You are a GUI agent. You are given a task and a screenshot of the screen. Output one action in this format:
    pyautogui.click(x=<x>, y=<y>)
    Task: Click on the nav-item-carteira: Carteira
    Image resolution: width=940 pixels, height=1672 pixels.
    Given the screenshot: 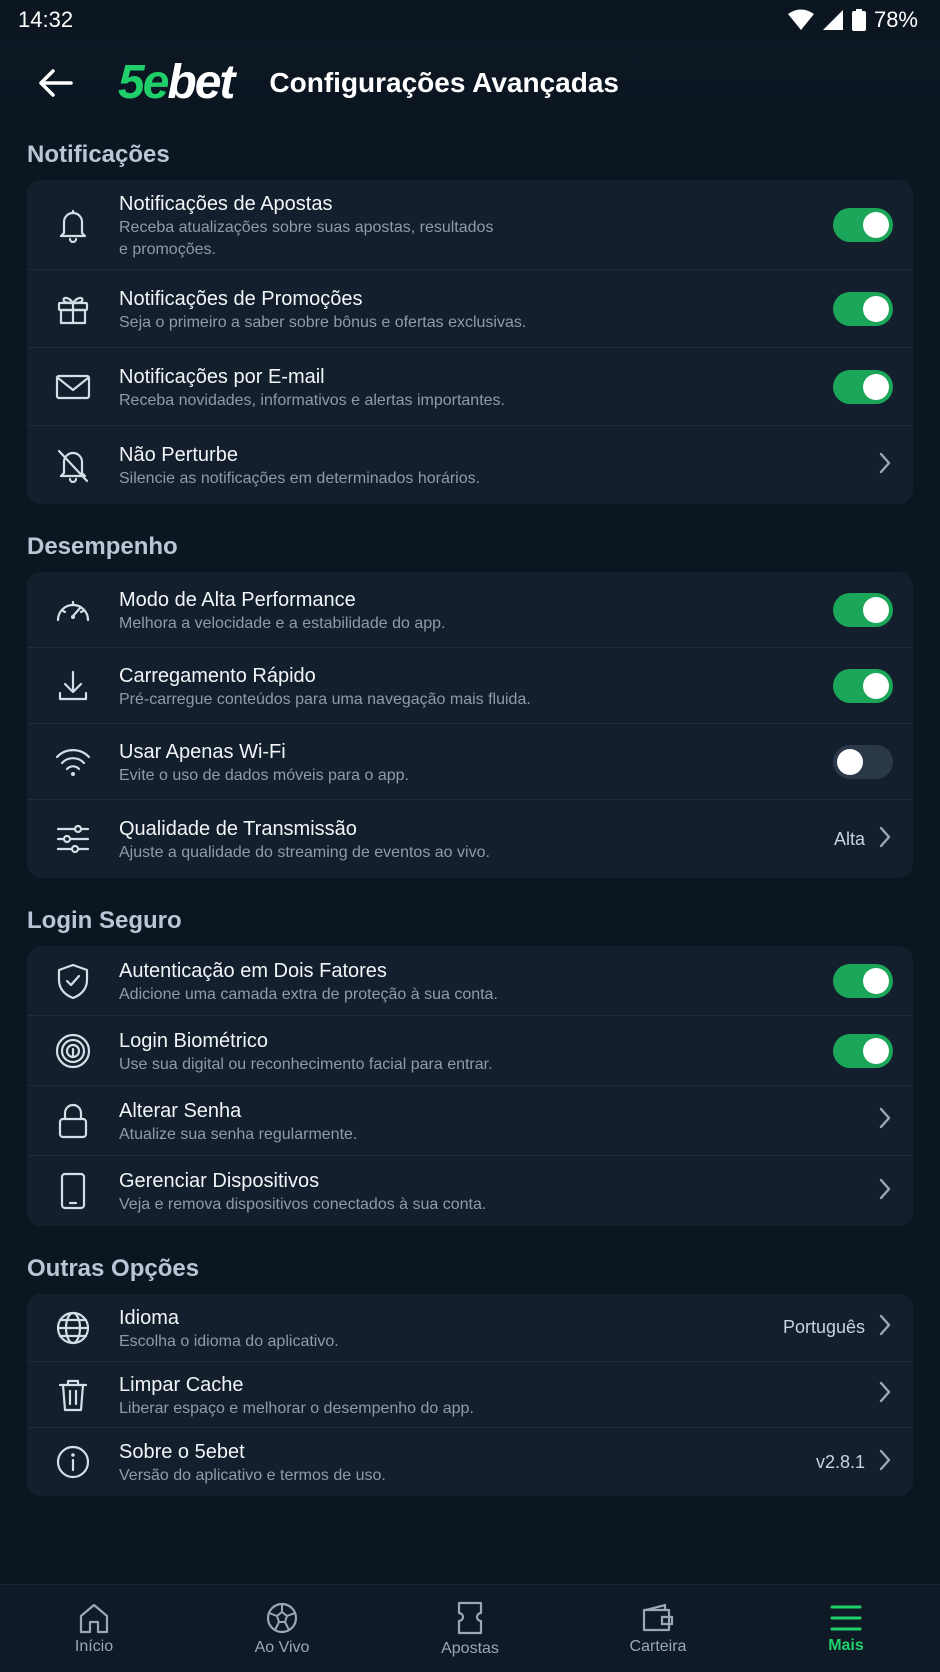 What is the action you would take?
    pyautogui.click(x=658, y=1628)
    